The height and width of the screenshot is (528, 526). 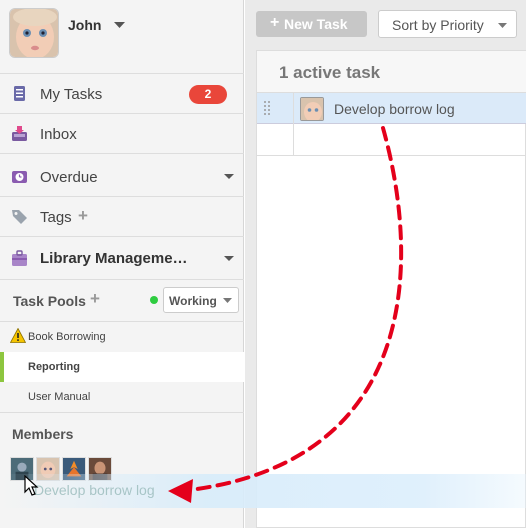 I want to click on sort-label: Sort by Priority, so click(x=438, y=25).